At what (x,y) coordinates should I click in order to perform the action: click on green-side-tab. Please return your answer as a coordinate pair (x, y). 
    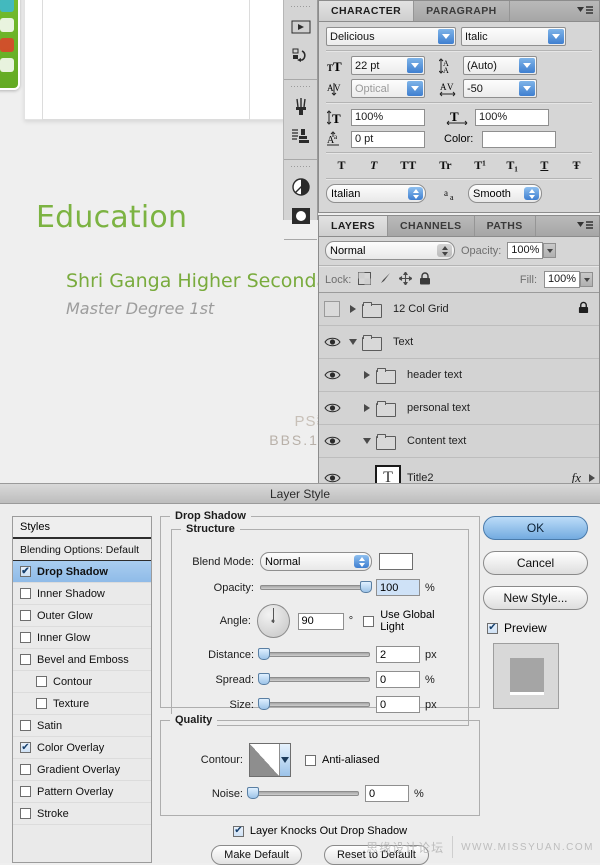
    Looking at the image, I should click on (10, 45).